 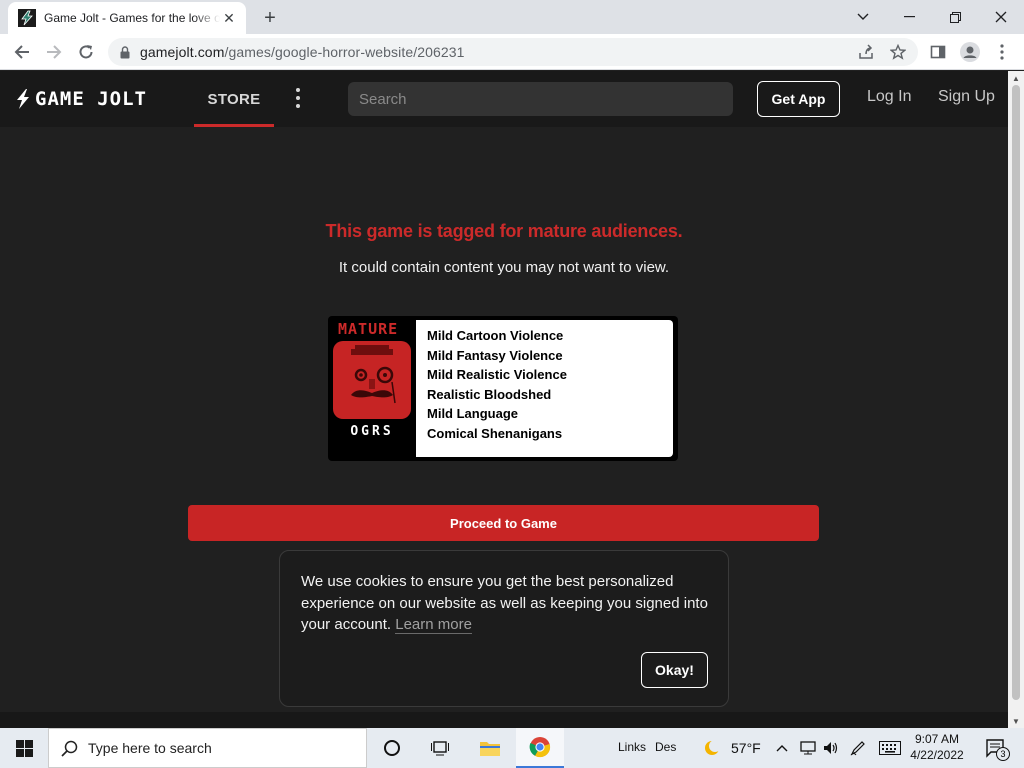 What do you see at coordinates (54, 52) in the screenshot?
I see `forward-arrow-icon` at bounding box center [54, 52].